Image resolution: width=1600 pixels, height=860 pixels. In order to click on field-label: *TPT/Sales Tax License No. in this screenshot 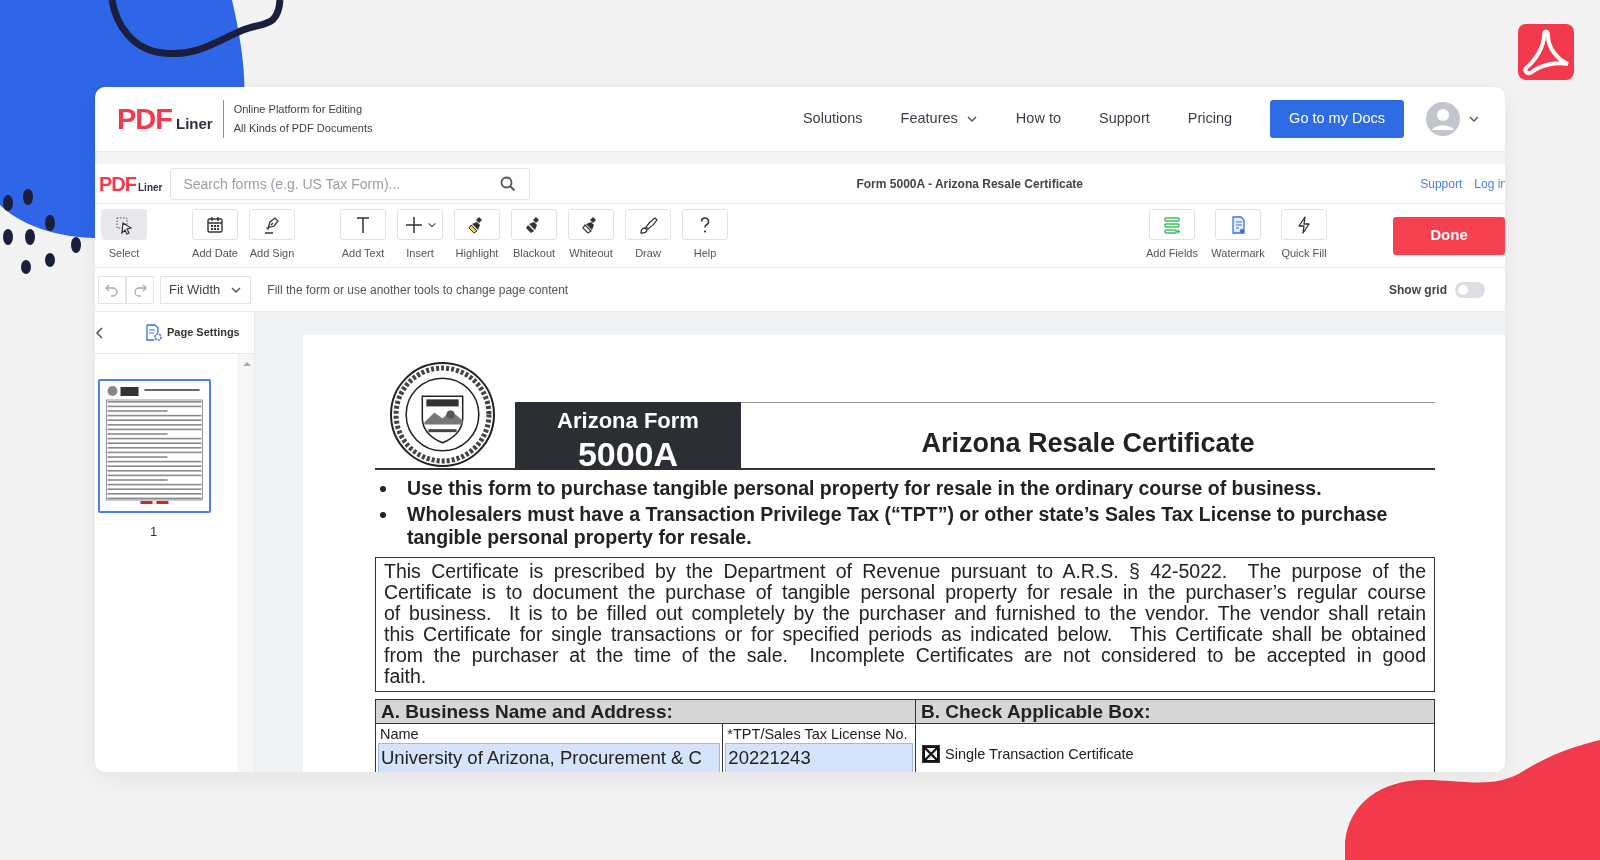, I will do `click(817, 733)`.